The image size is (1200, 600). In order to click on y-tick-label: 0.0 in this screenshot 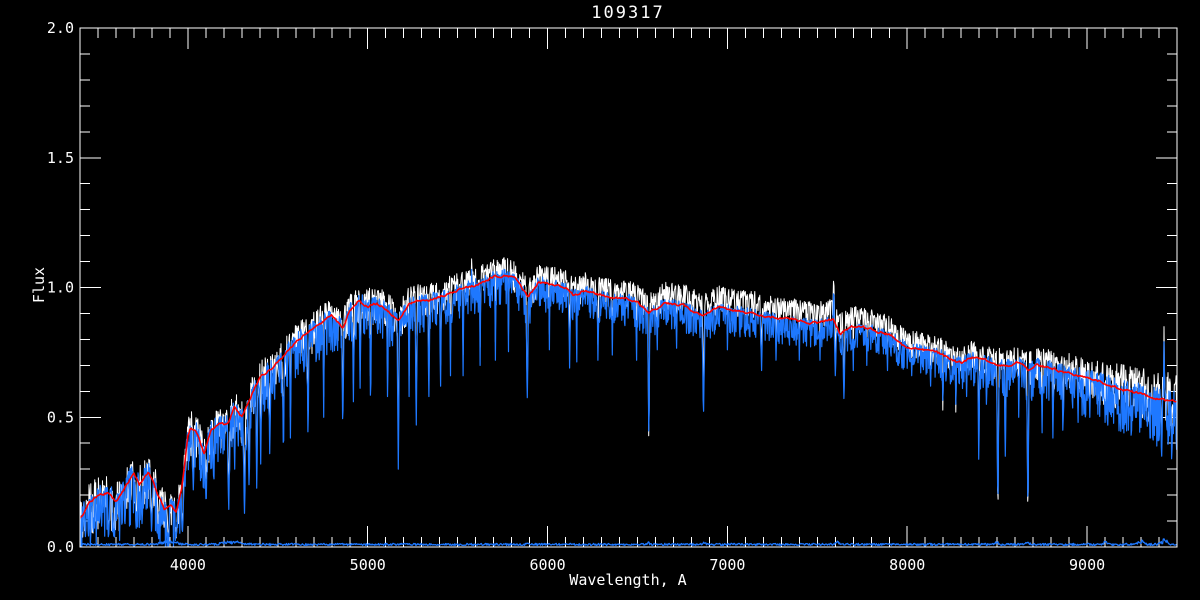, I will do `click(60, 547)`.